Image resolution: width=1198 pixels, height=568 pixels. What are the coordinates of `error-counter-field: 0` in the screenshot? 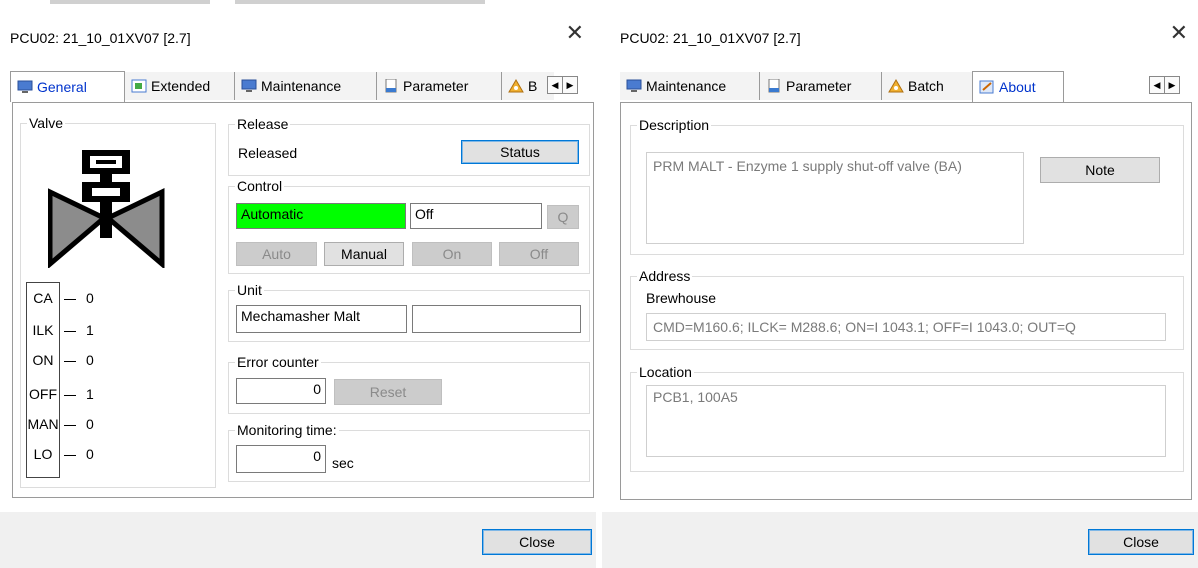 It's located at (281, 391).